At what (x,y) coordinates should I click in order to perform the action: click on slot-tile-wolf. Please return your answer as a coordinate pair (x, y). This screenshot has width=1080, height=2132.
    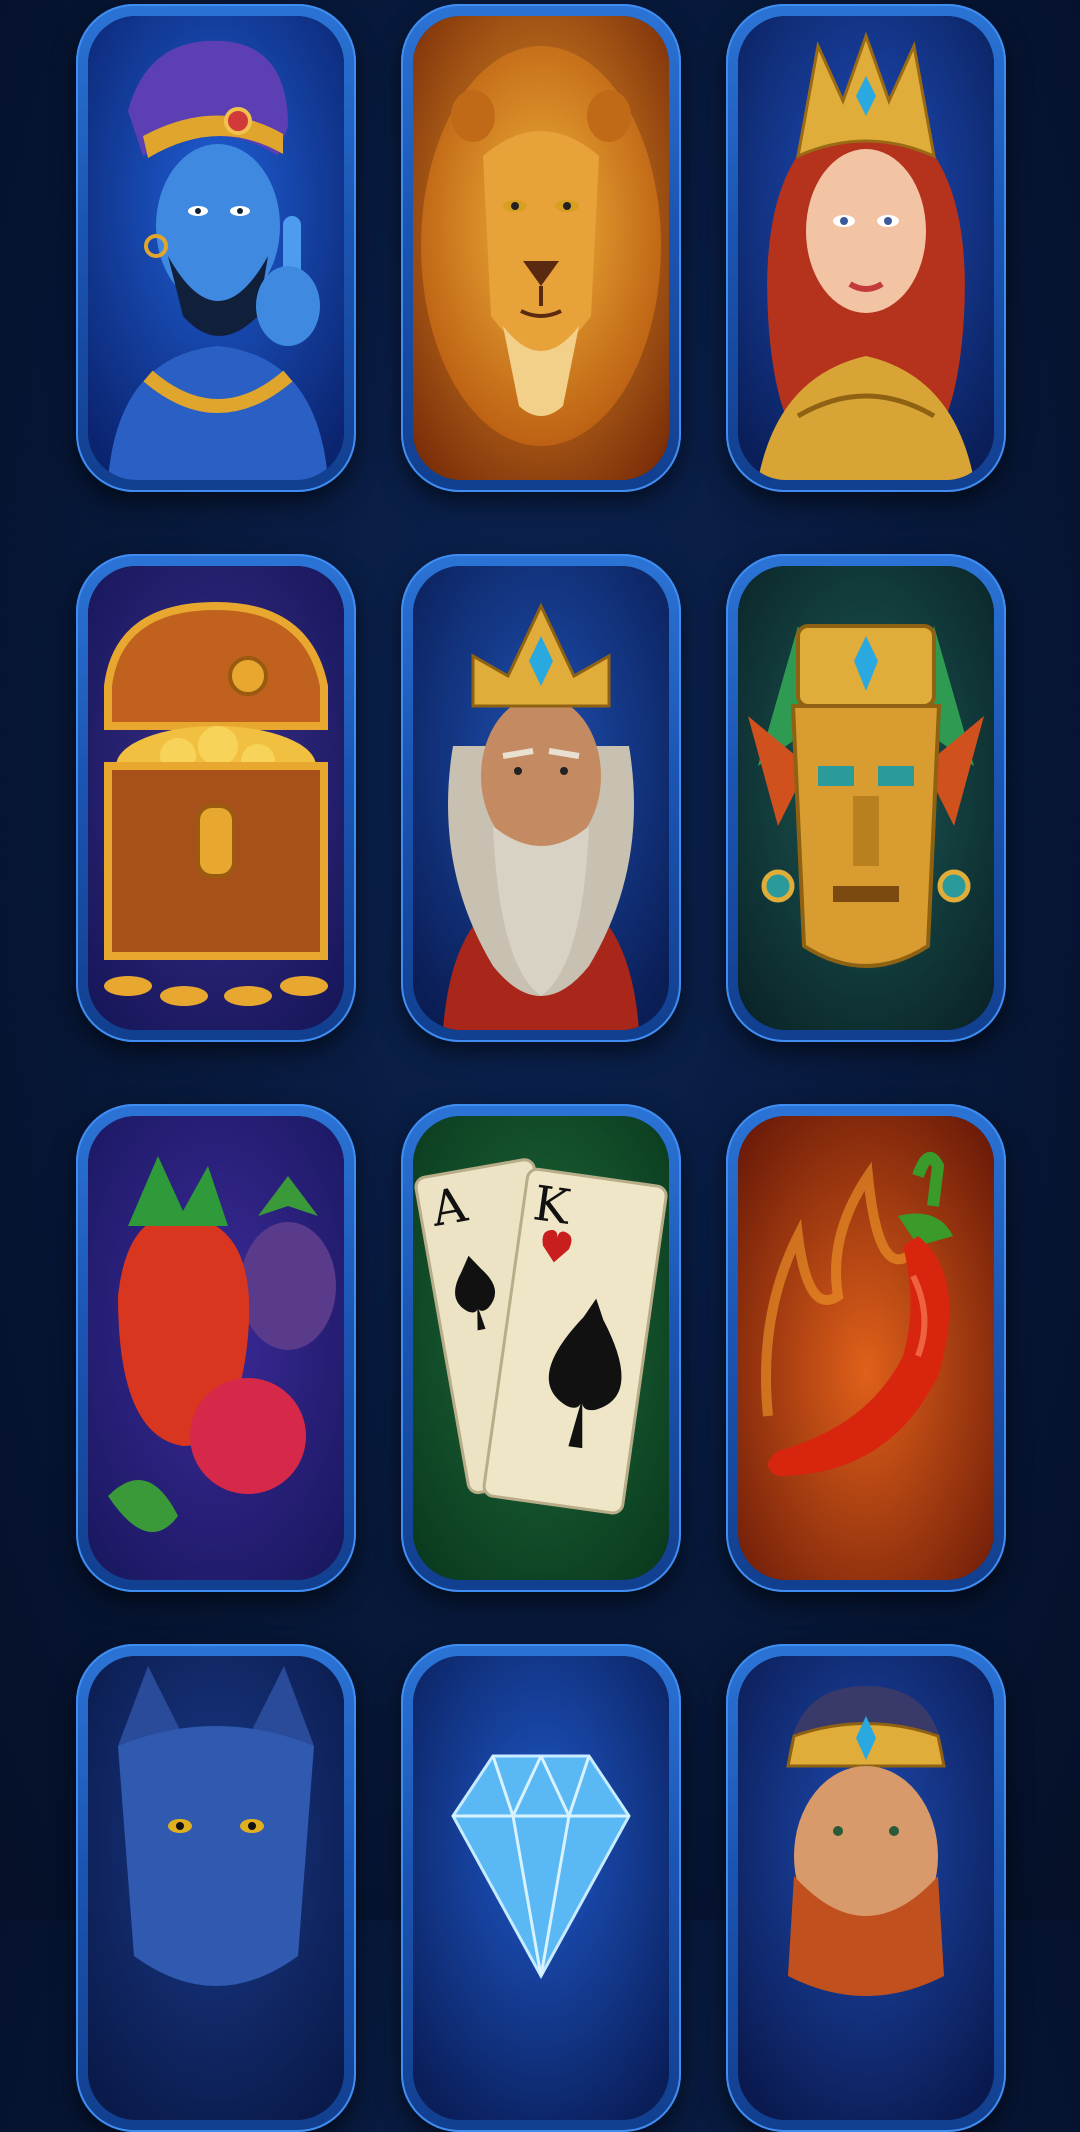
    Looking at the image, I should click on (216, 1888).